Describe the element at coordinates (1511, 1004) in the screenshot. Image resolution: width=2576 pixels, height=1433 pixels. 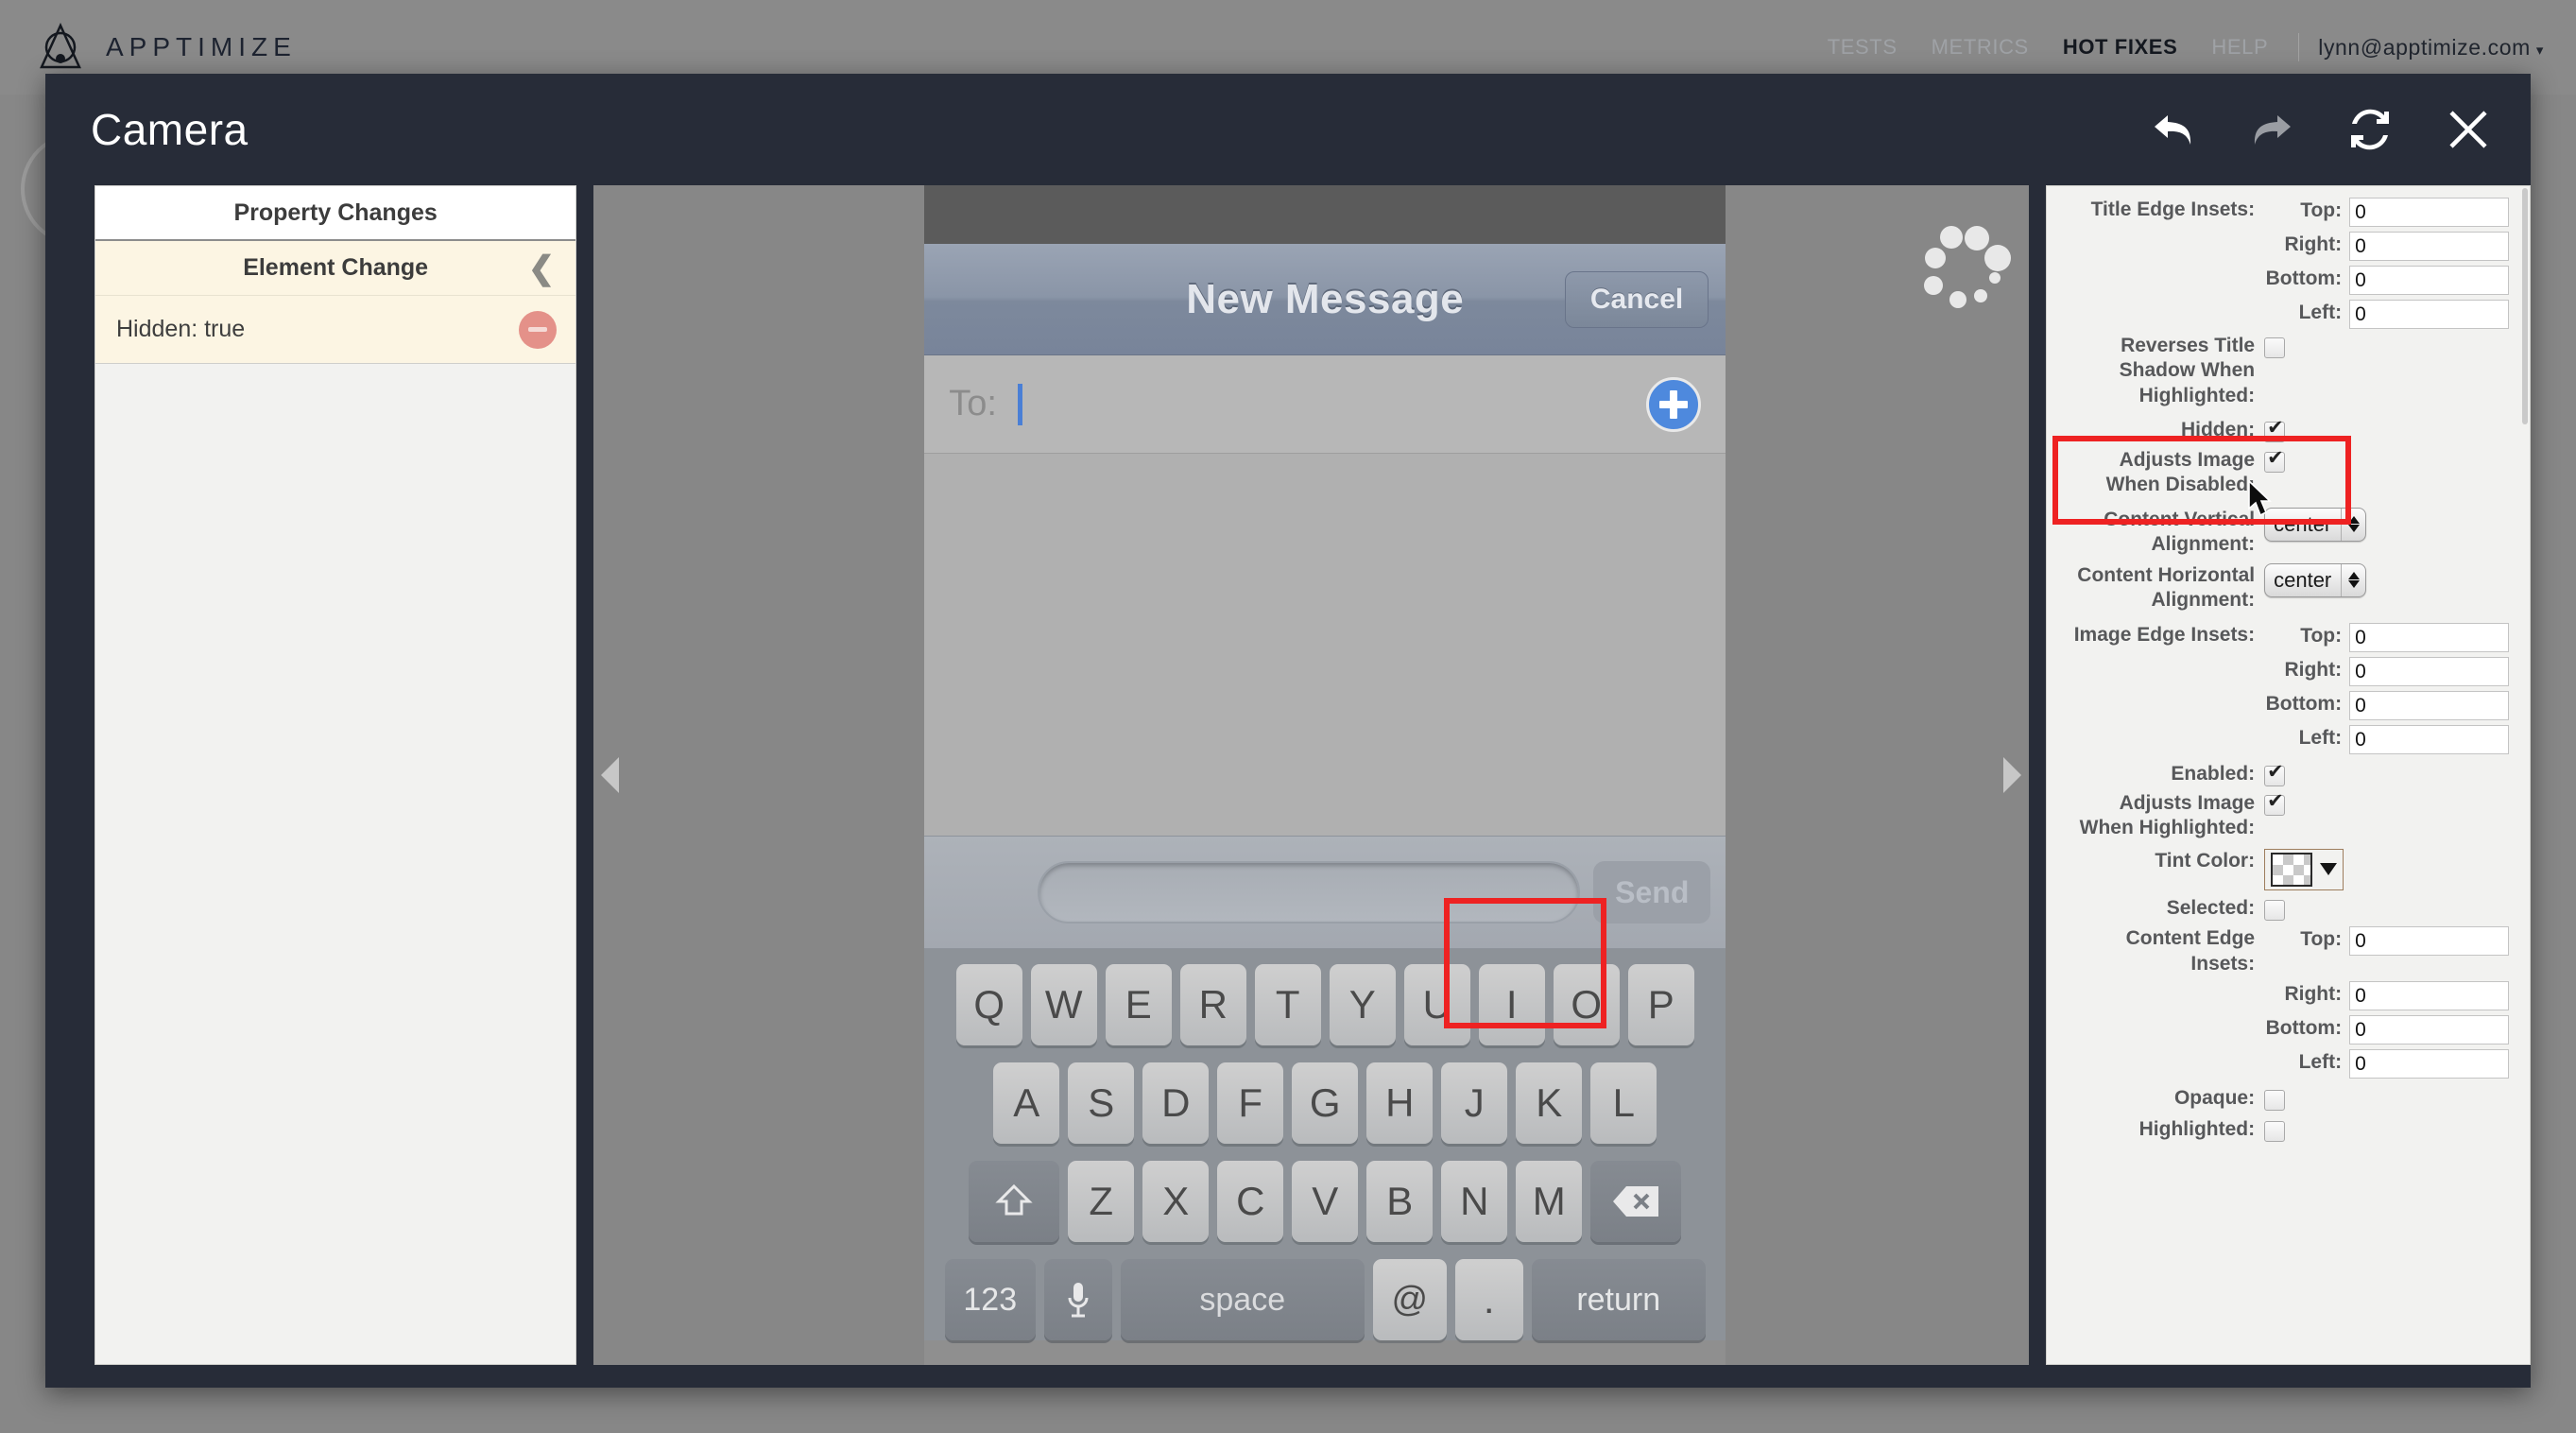
I see `key-i: I` at that location.